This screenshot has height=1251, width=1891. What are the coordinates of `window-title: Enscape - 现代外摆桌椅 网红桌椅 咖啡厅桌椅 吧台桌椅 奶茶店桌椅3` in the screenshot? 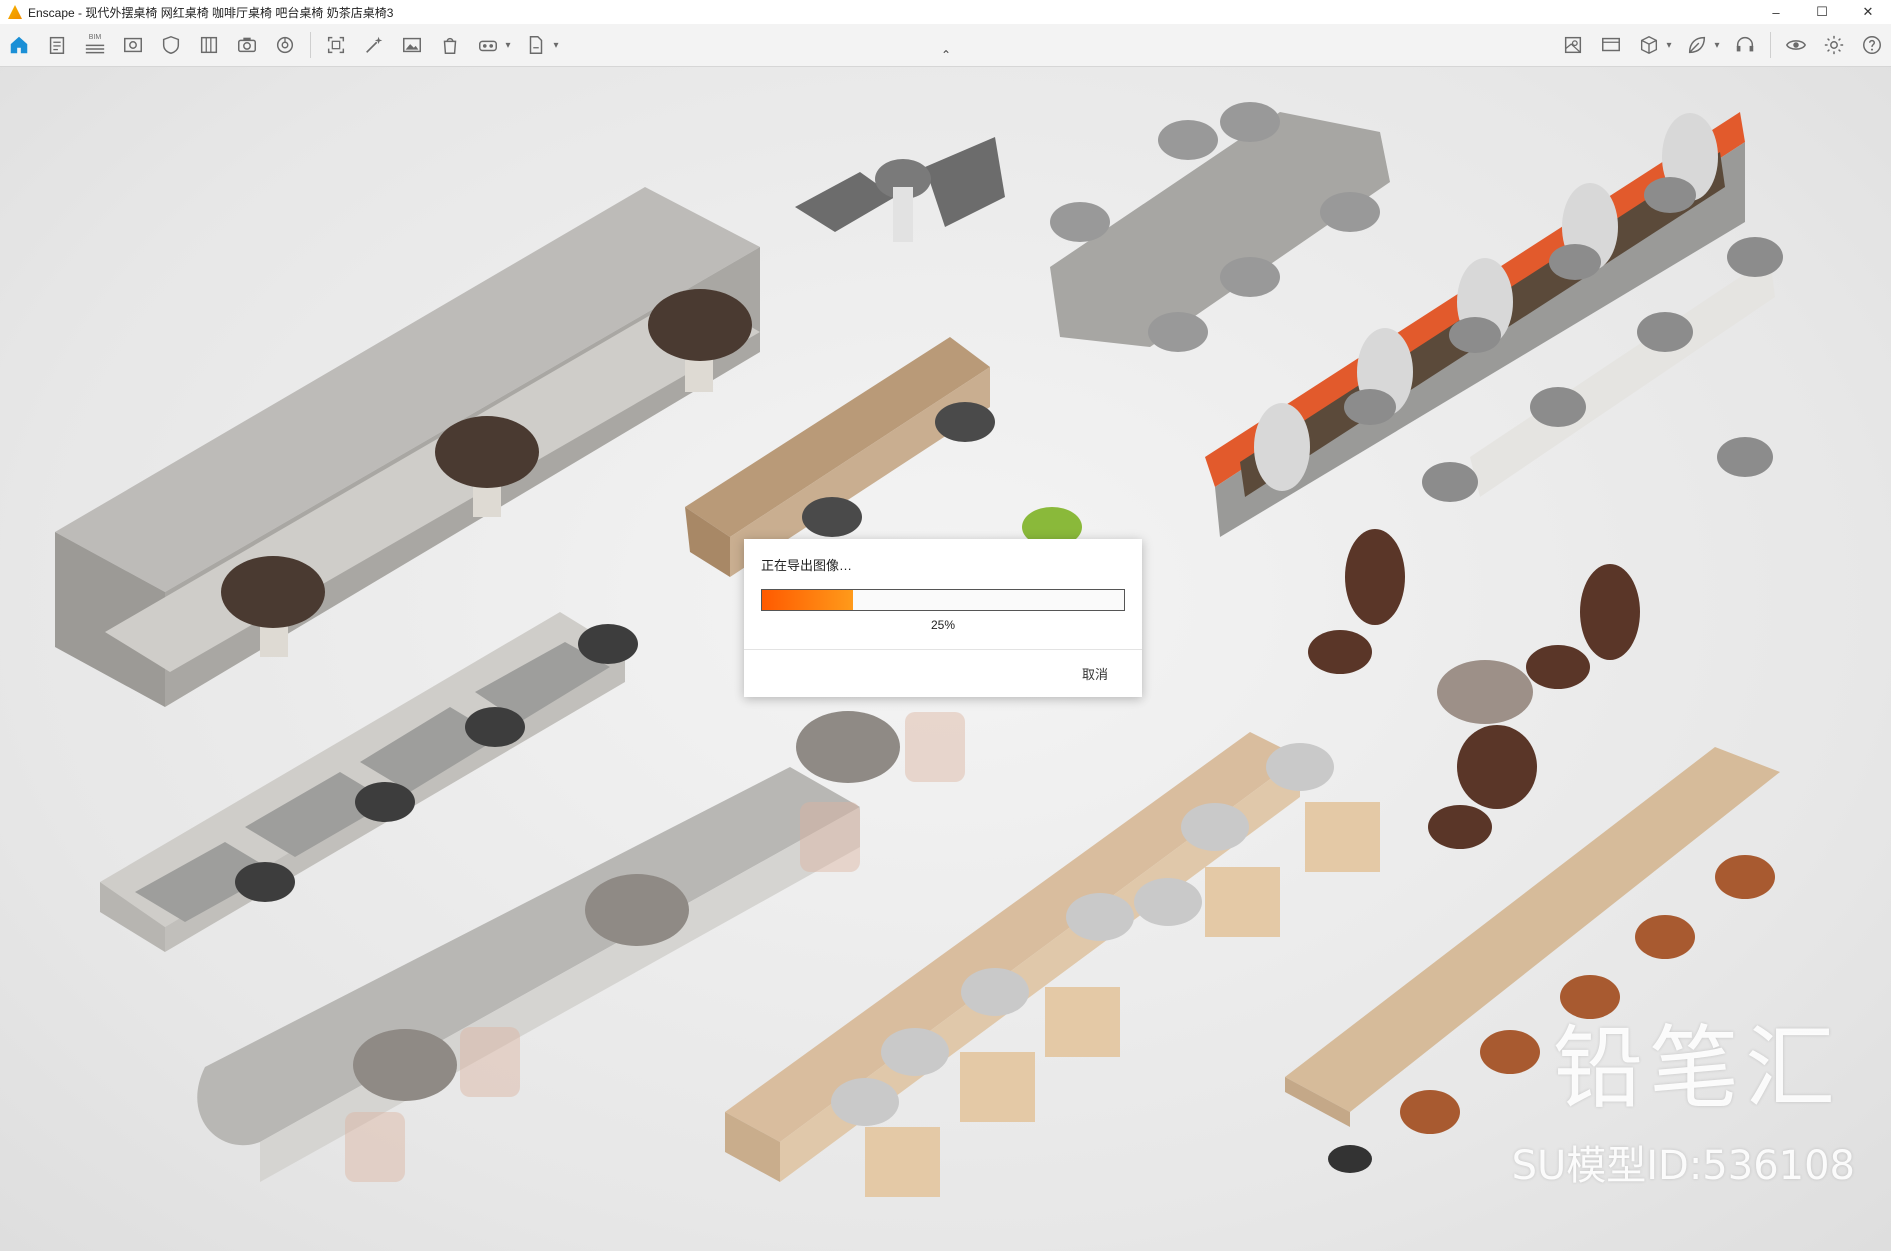 It's located at (211, 12).